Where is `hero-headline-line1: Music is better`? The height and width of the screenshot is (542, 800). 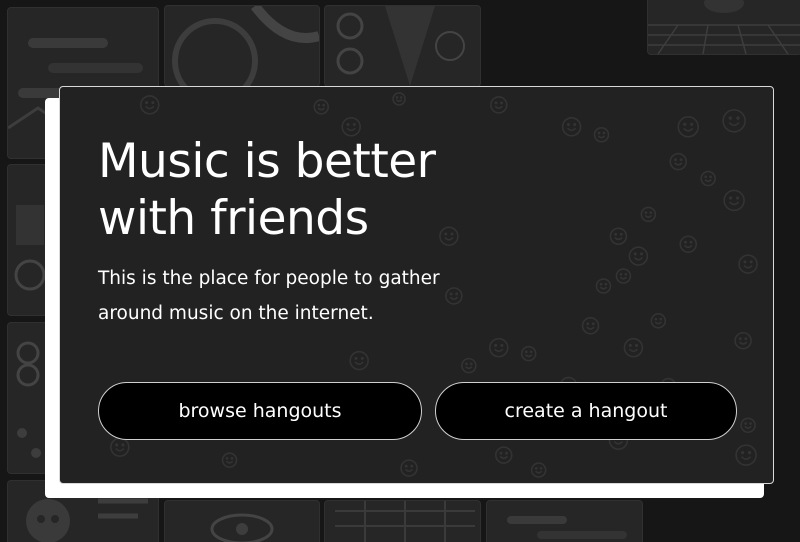 hero-headline-line1: Music is better is located at coordinates (267, 161).